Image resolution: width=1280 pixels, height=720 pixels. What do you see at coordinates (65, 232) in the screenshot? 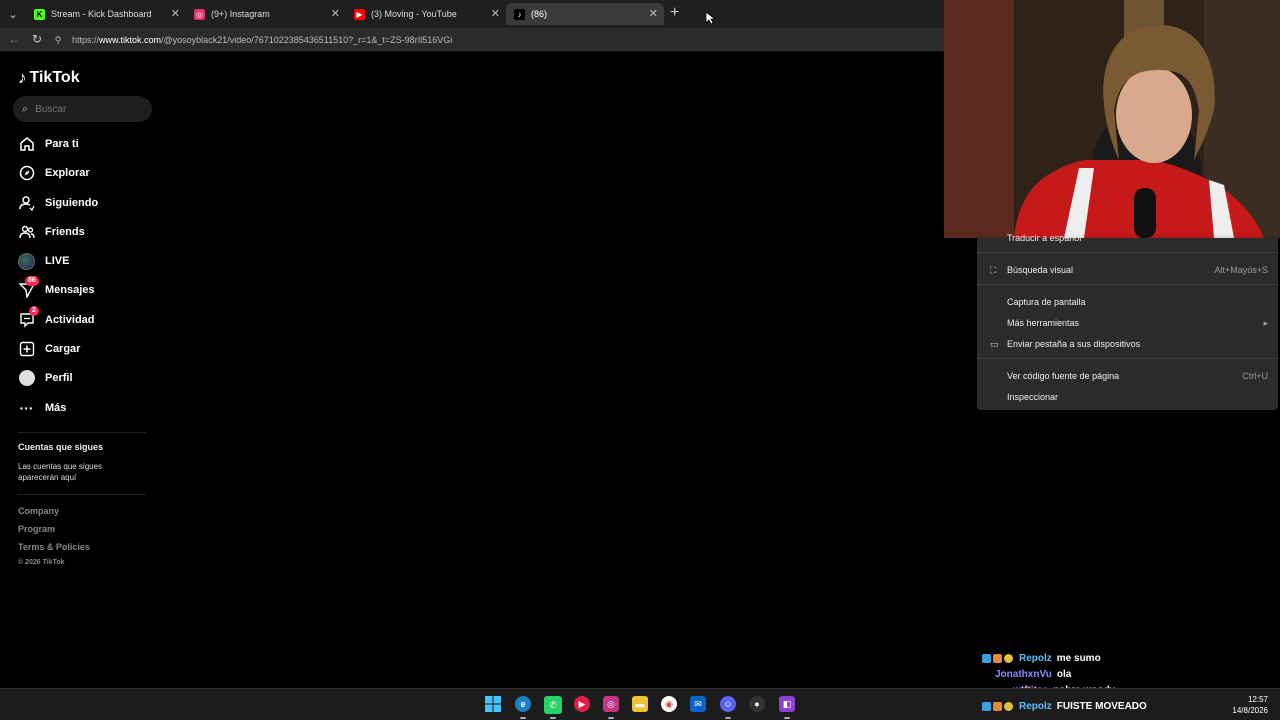
I see `nav-label: Friends` at bounding box center [65, 232].